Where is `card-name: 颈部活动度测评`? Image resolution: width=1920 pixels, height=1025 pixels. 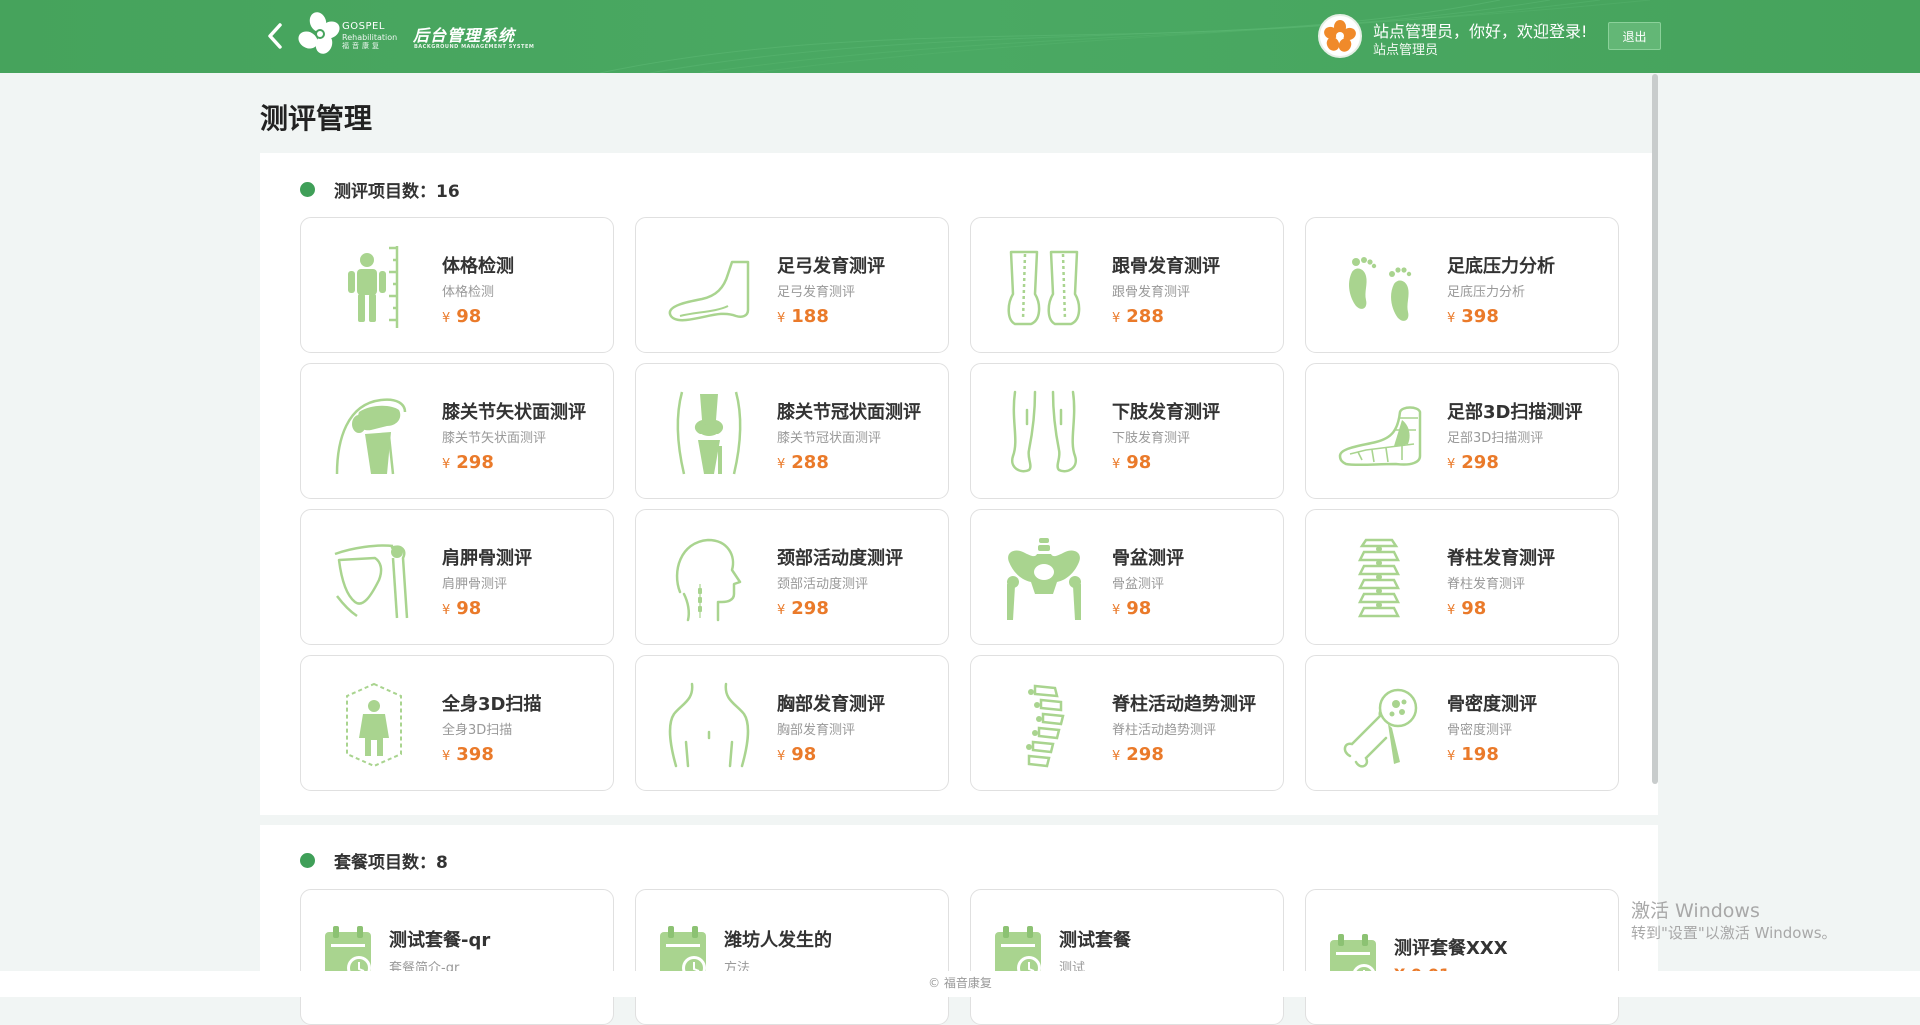 card-name: 颈部活动度测评 is located at coordinates (840, 558).